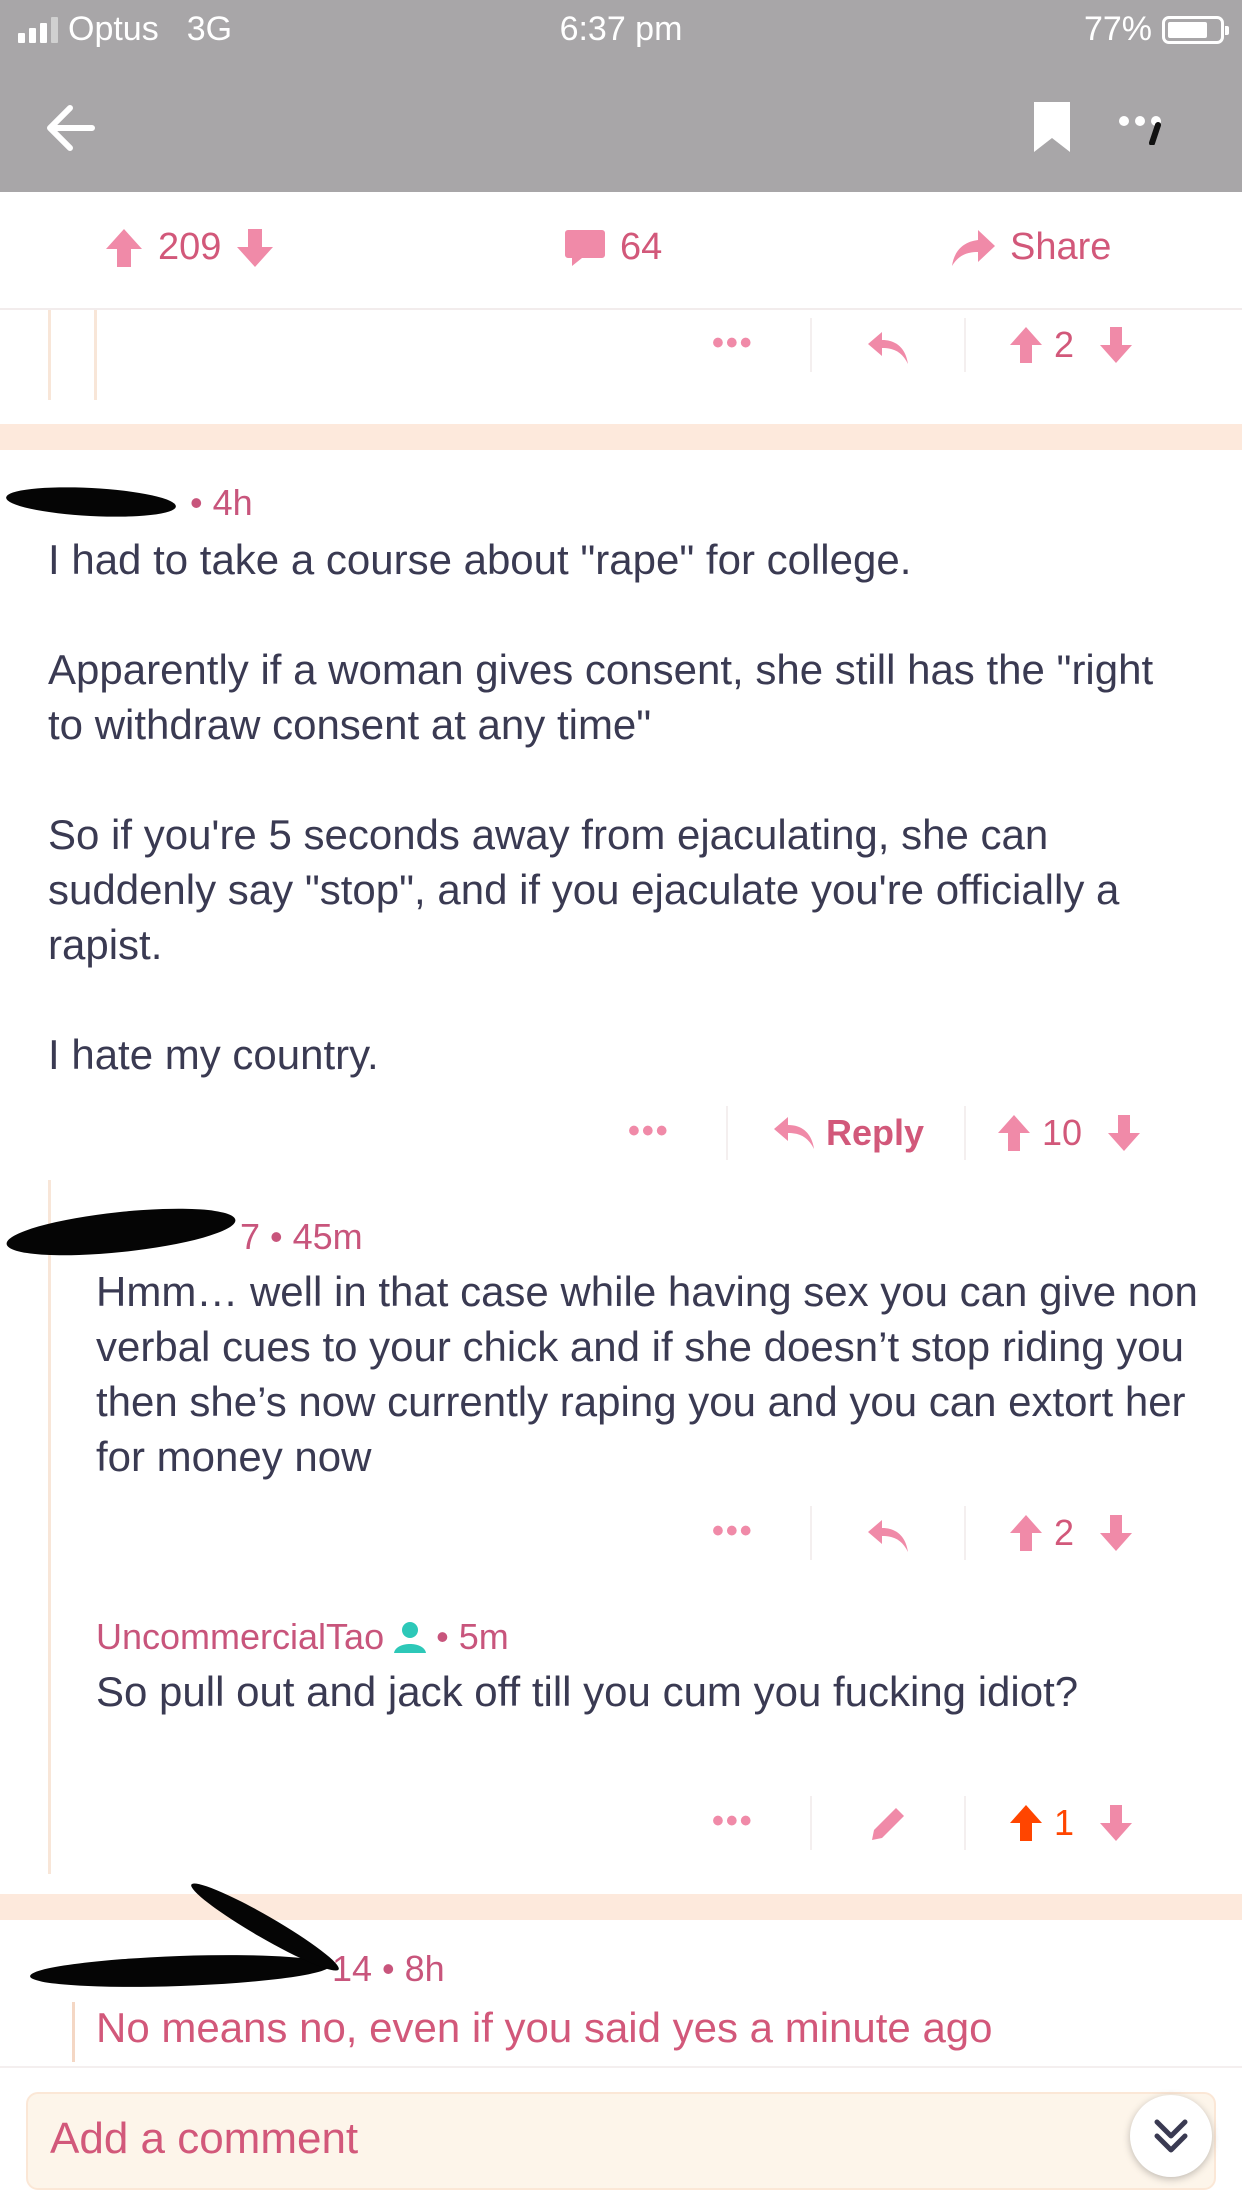 Image resolution: width=1242 pixels, height=2208 pixels. I want to click on share-arrow-icon, so click(973, 247).